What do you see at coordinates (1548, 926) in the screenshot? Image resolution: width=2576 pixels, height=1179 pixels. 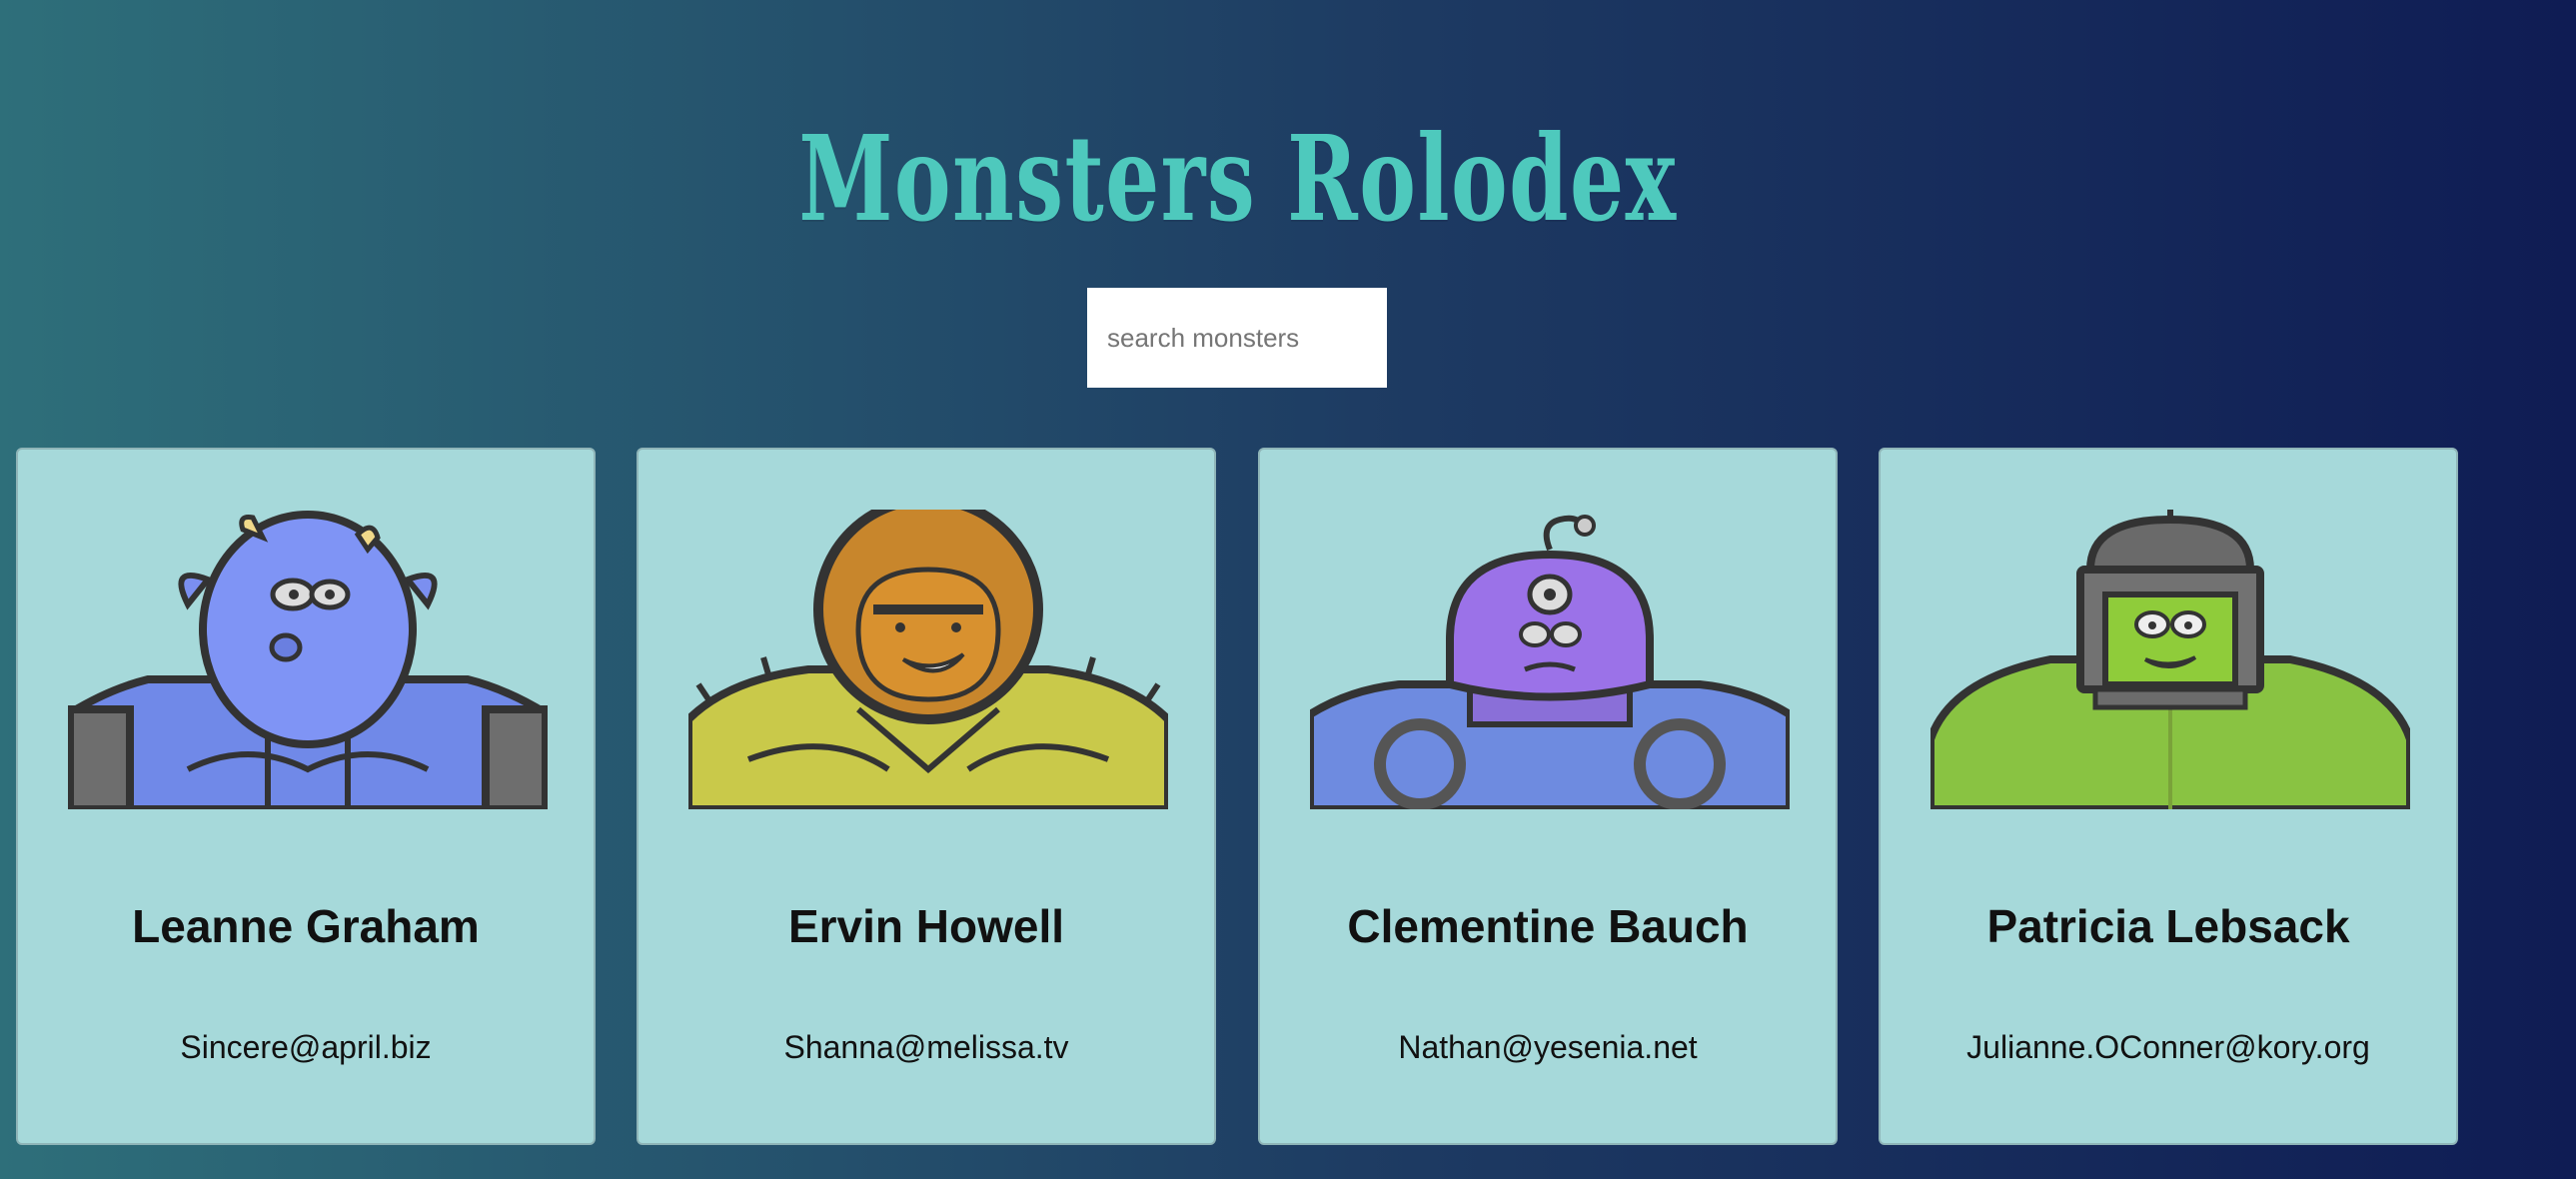 I see `monster-name: Clementine Bauch` at bounding box center [1548, 926].